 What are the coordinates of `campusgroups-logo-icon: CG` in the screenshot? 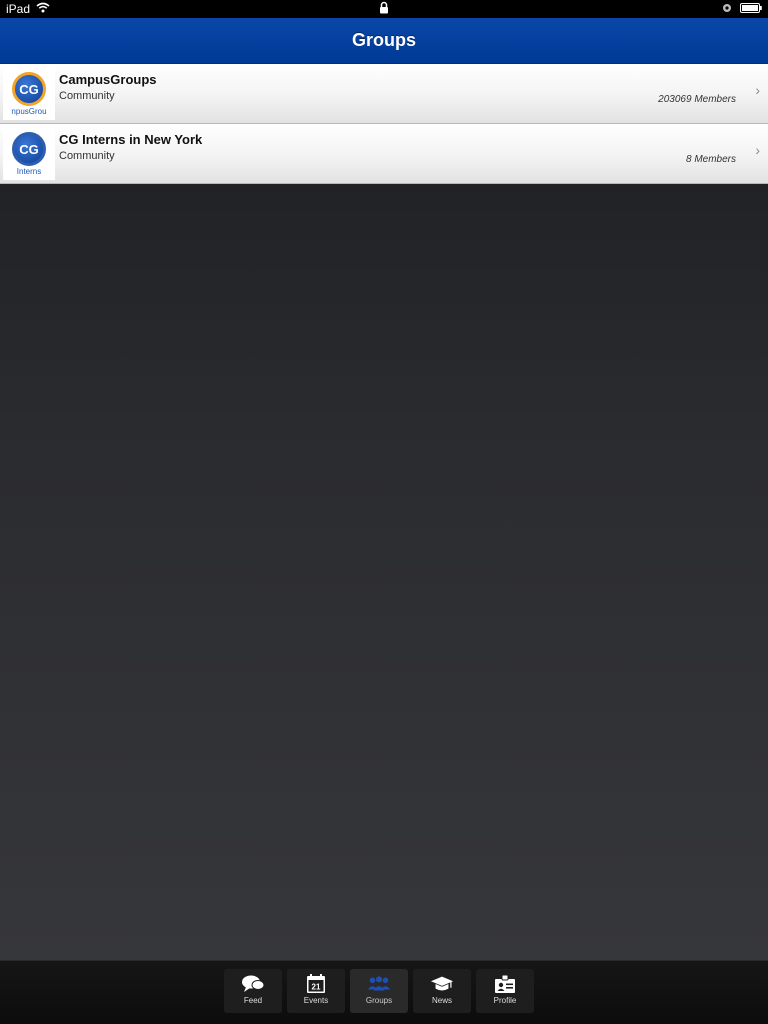 It's located at (29, 89).